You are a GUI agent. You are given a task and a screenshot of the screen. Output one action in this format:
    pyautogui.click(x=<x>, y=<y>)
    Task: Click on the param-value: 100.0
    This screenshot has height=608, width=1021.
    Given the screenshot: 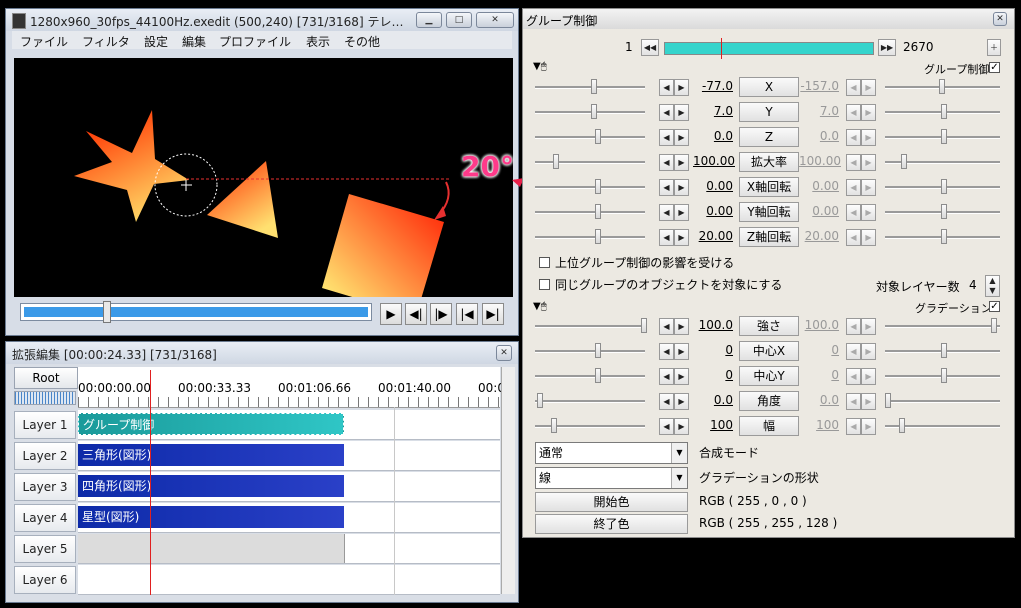 What is the action you would take?
    pyautogui.click(x=713, y=325)
    